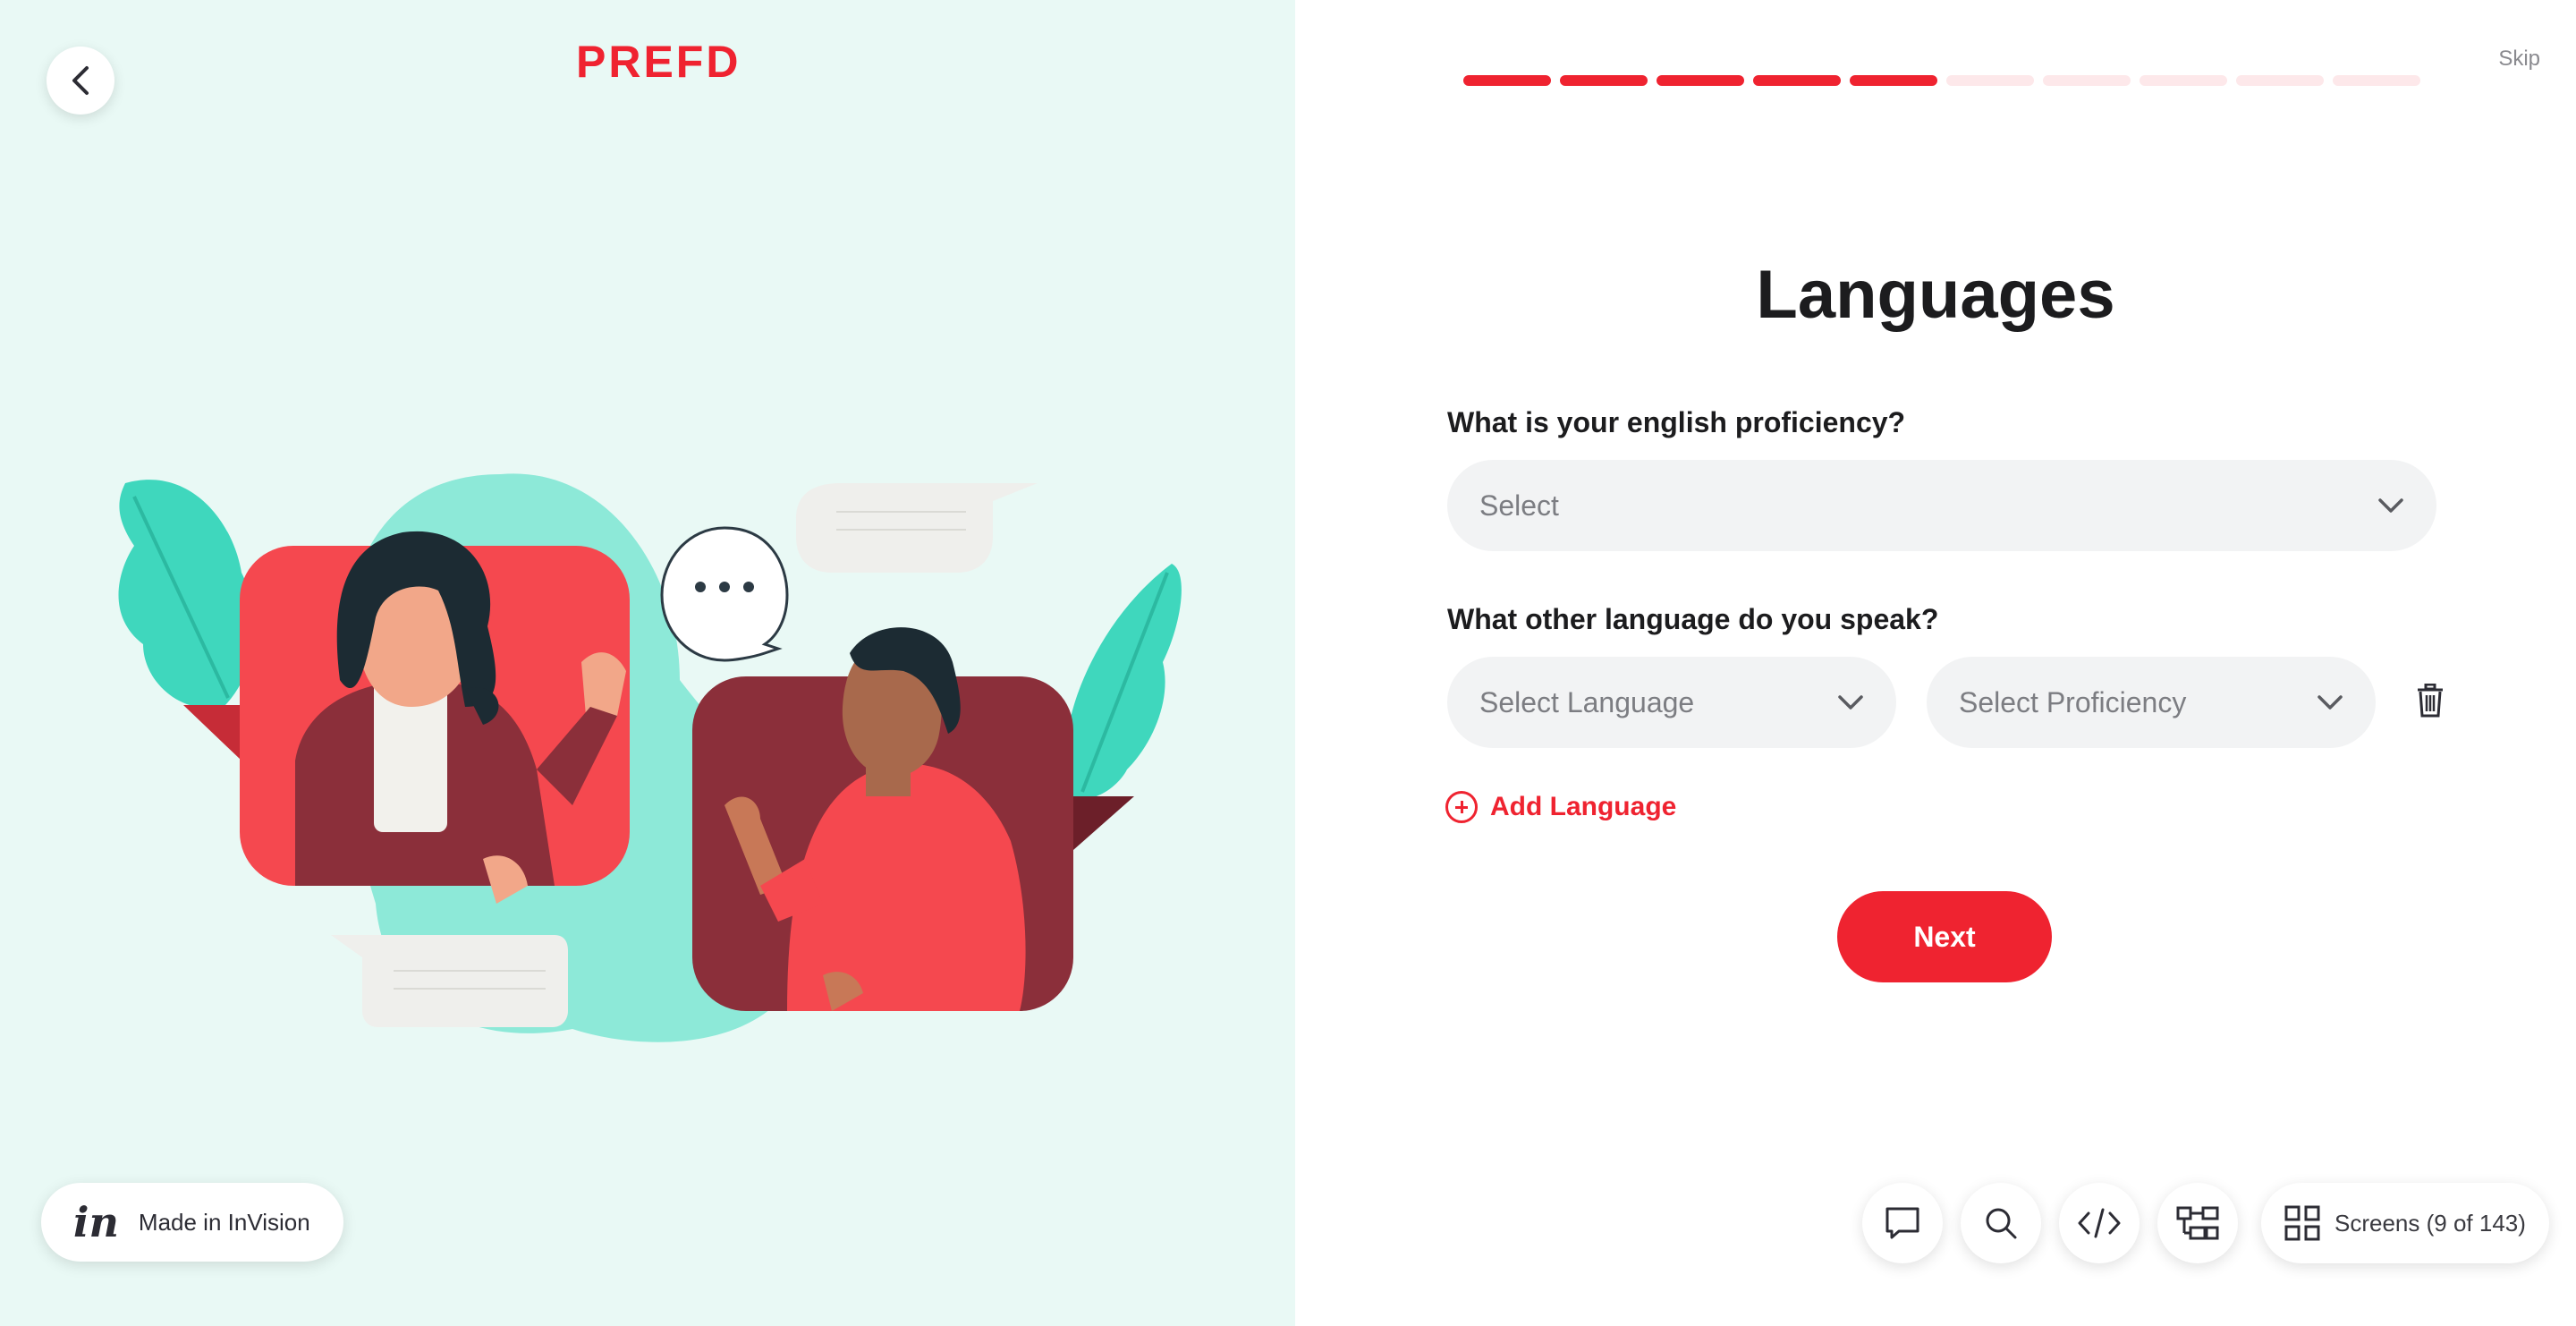 This screenshot has height=1326, width=2576. I want to click on proficiency-select: Select Proficiency, so click(2151, 702).